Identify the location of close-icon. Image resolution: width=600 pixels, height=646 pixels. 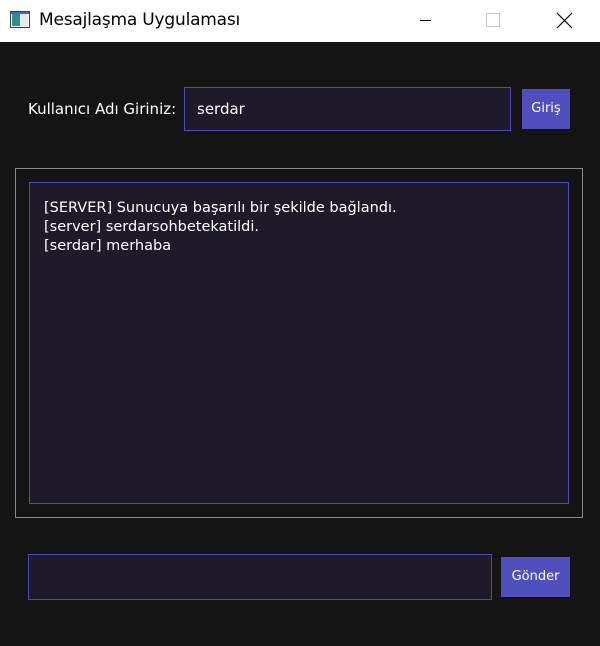
(564, 20).